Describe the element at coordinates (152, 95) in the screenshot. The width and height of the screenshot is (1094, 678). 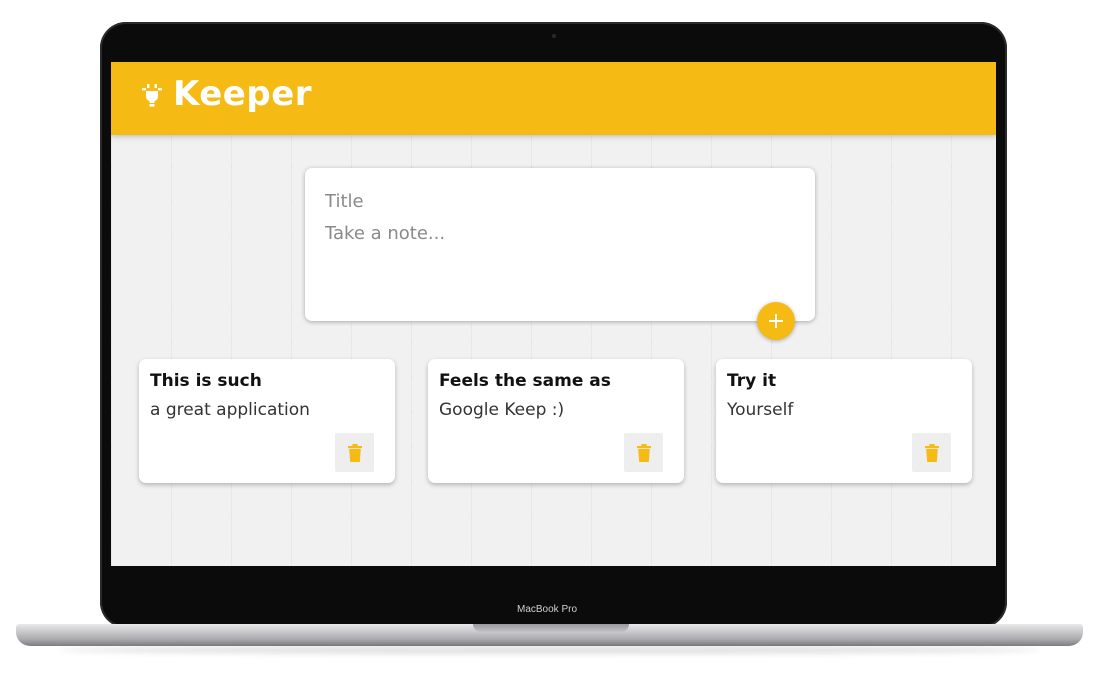
I see `lightbulb-icon` at that location.